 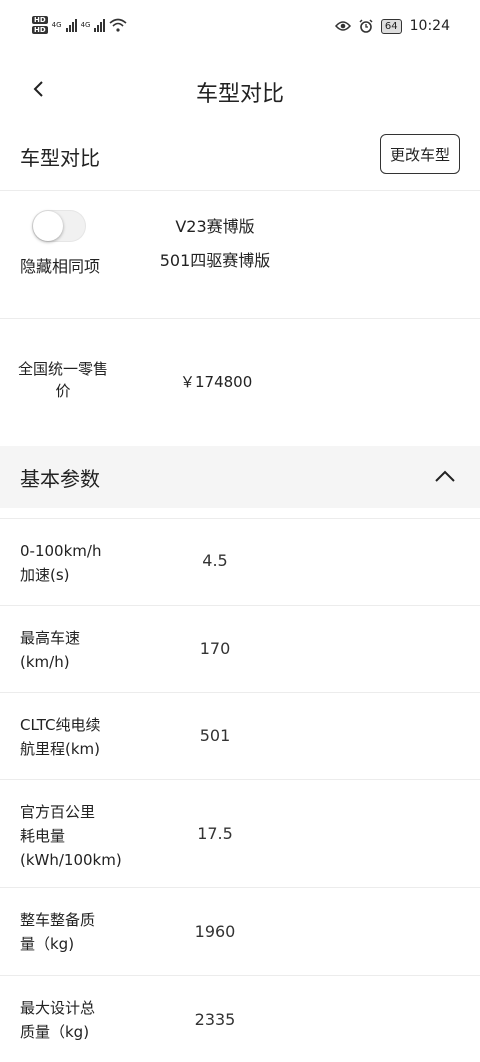 I want to click on model-name-line2: 501四驱赛博版, so click(x=215, y=260).